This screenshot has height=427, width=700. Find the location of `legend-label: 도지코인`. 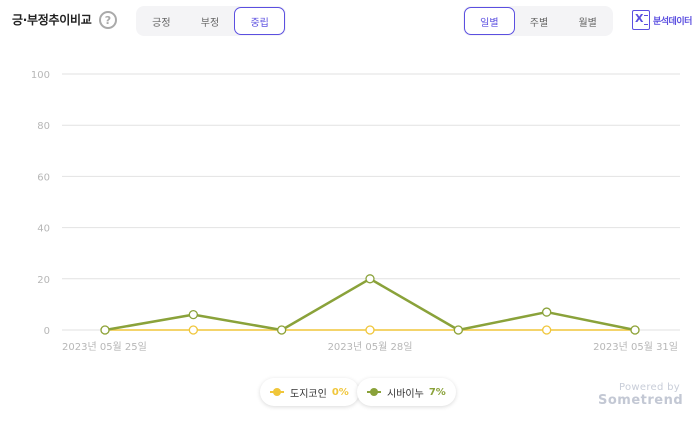

legend-label: 도지코인 is located at coordinates (308, 394).